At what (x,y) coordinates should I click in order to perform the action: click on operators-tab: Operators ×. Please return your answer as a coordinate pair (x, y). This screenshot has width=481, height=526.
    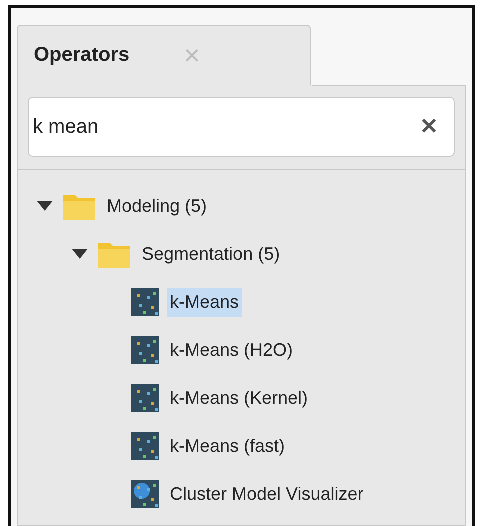
    Looking at the image, I should click on (164, 55).